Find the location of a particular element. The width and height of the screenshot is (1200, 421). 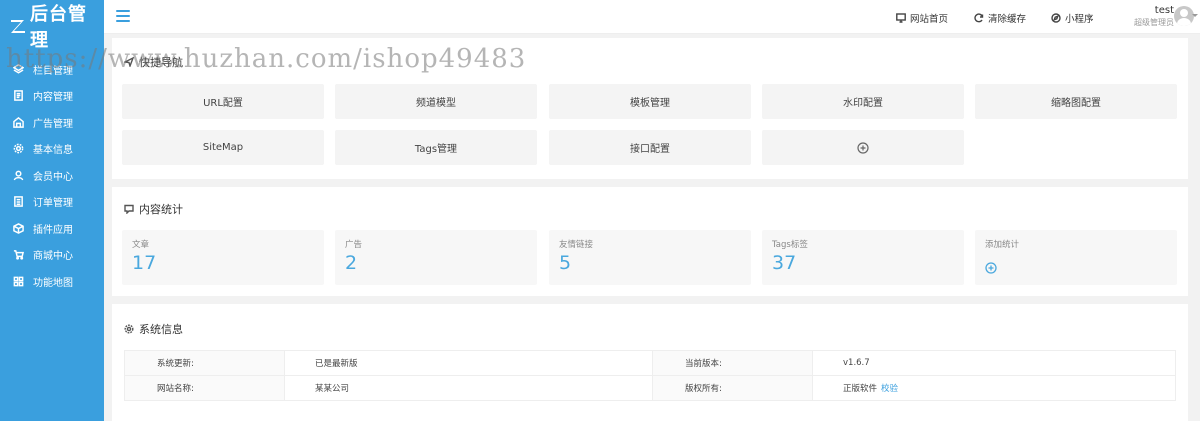

quick-nav-title-text: 快捷导航 is located at coordinates (161, 62).